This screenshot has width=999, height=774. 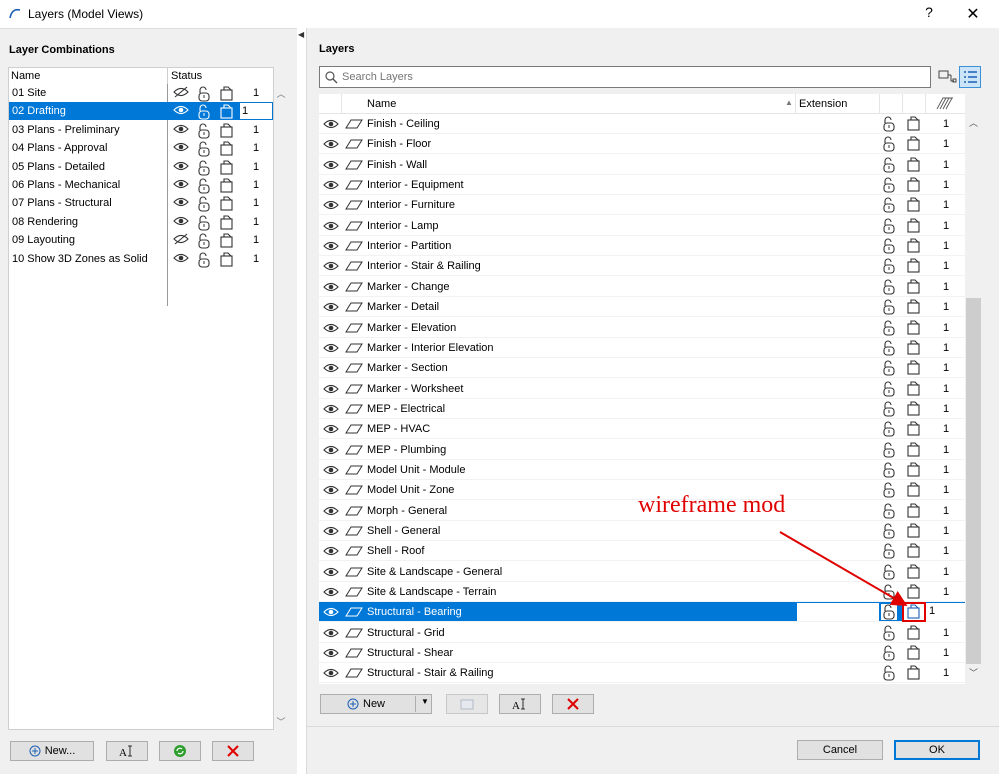 What do you see at coordinates (642, 287) in the screenshot?
I see `layer-row: Marker - Change 1` at bounding box center [642, 287].